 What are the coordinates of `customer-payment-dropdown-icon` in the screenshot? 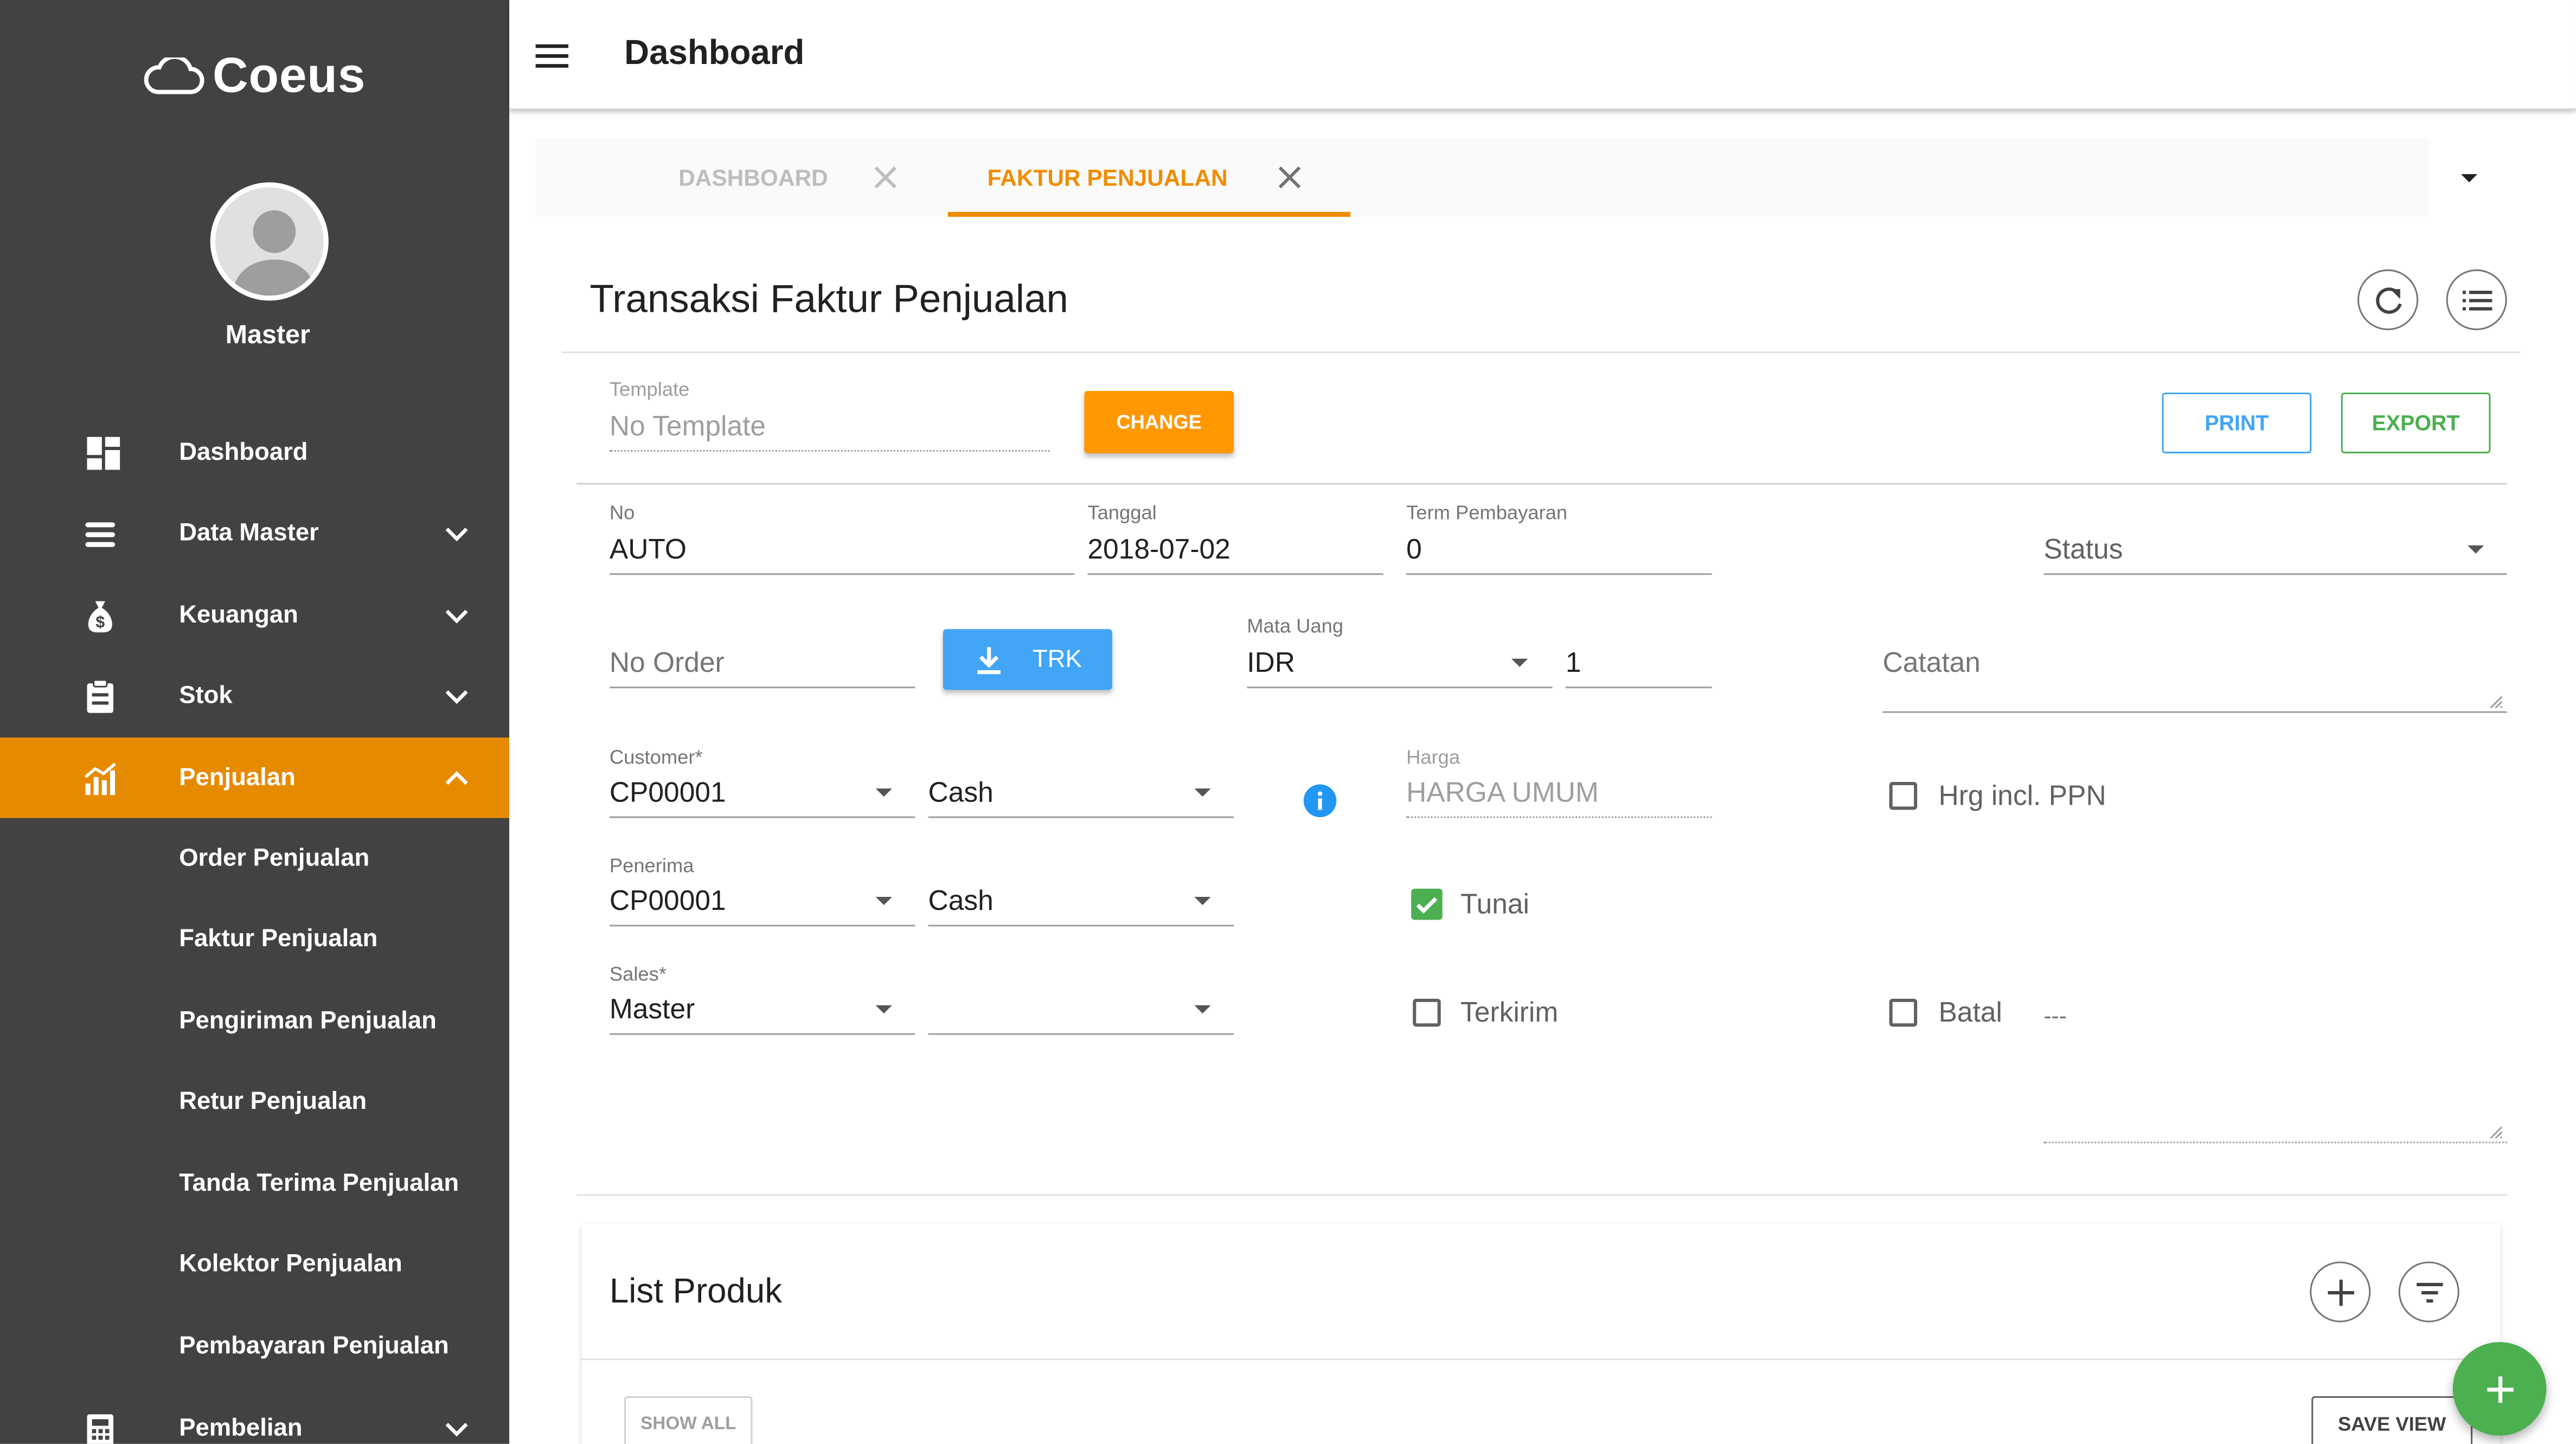 It's located at (1202, 792).